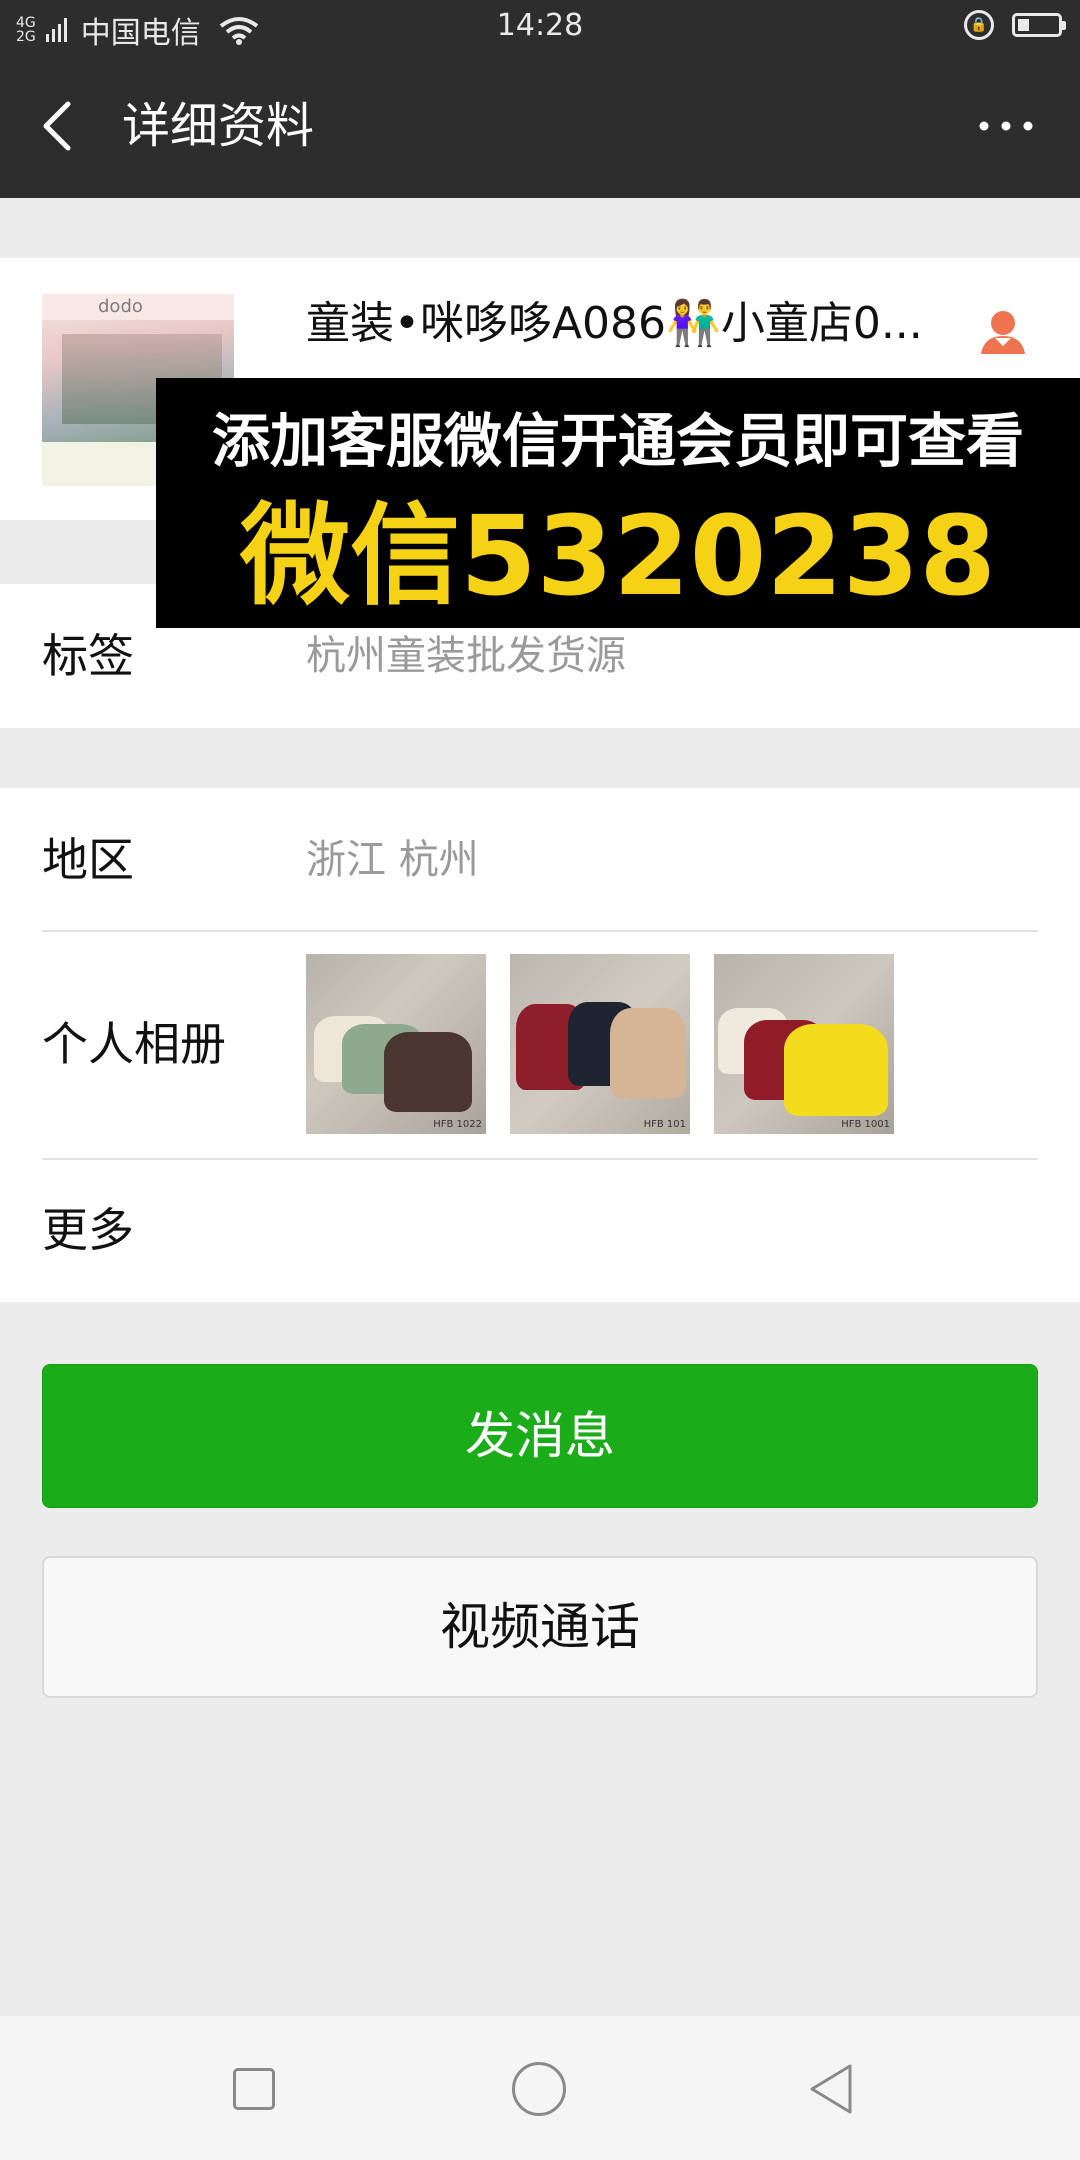 The image size is (1080, 2160). I want to click on promo-banner: 添加客服微信开通会员即可查看 微信5320238, so click(618, 503).